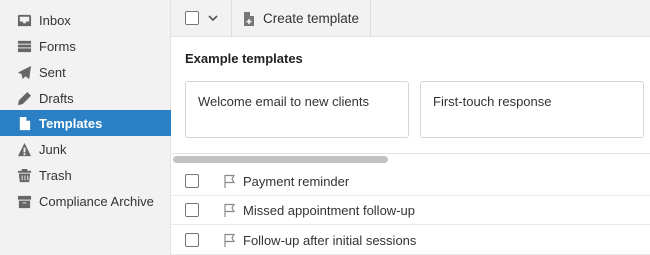  What do you see at coordinates (532, 109) in the screenshot?
I see `example-template-card: First-touch response` at bounding box center [532, 109].